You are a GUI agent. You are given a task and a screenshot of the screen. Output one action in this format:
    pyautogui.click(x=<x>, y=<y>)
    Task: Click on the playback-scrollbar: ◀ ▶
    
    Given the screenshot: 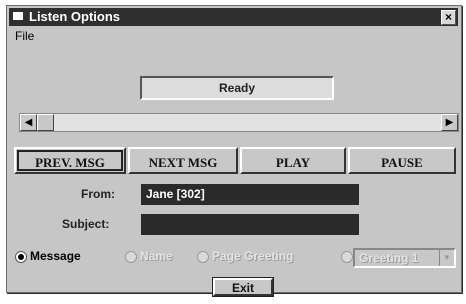 What is the action you would take?
    pyautogui.click(x=239, y=122)
    